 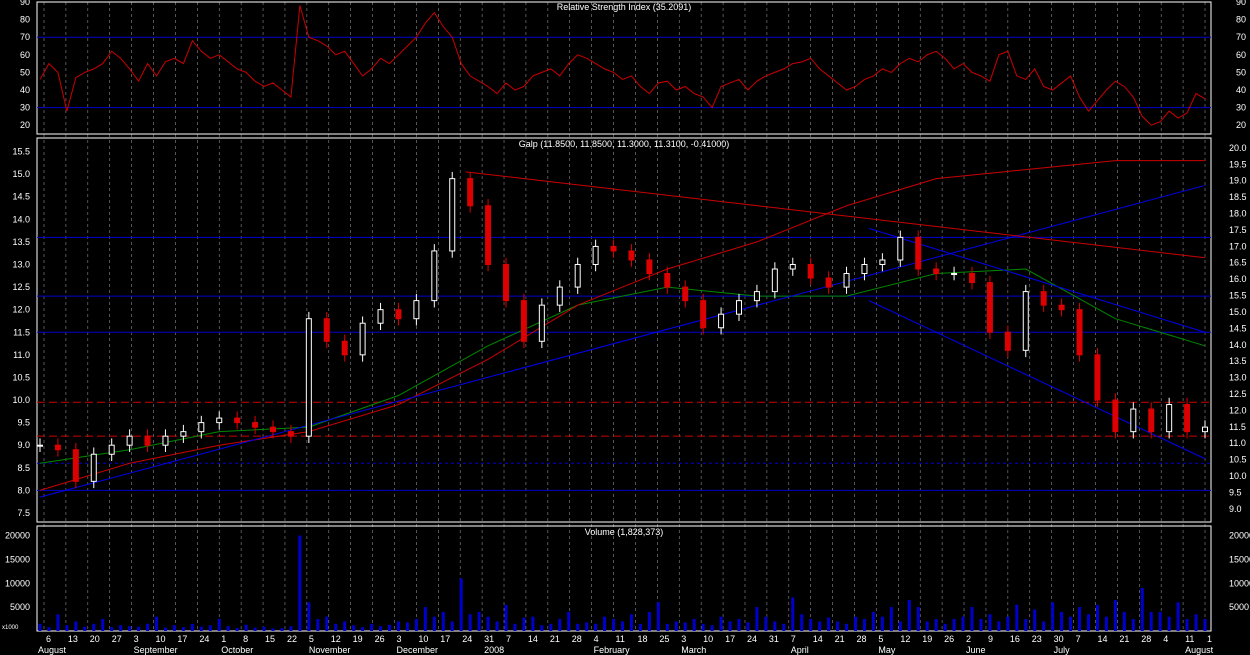 I want to click on x-day-label: 7, so click(x=508, y=639).